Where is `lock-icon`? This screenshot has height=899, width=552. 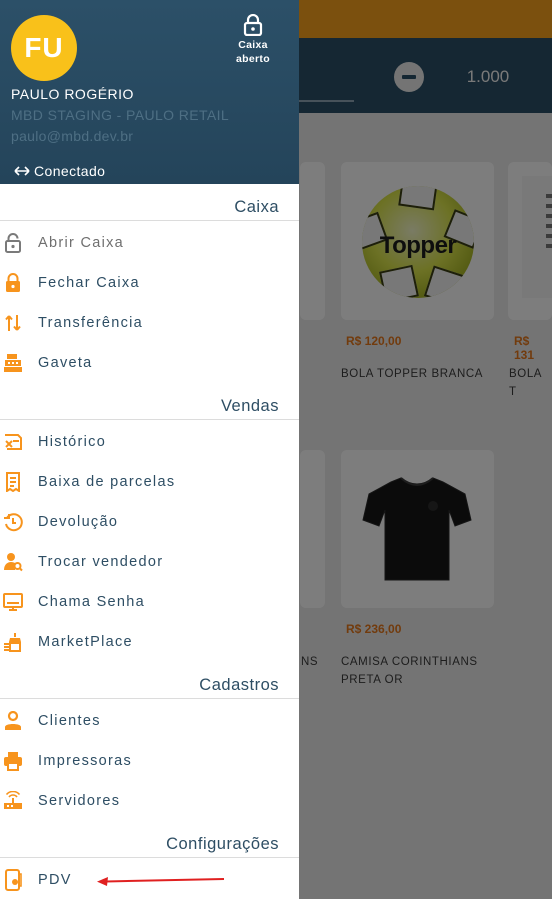 lock-icon is located at coordinates (13, 283).